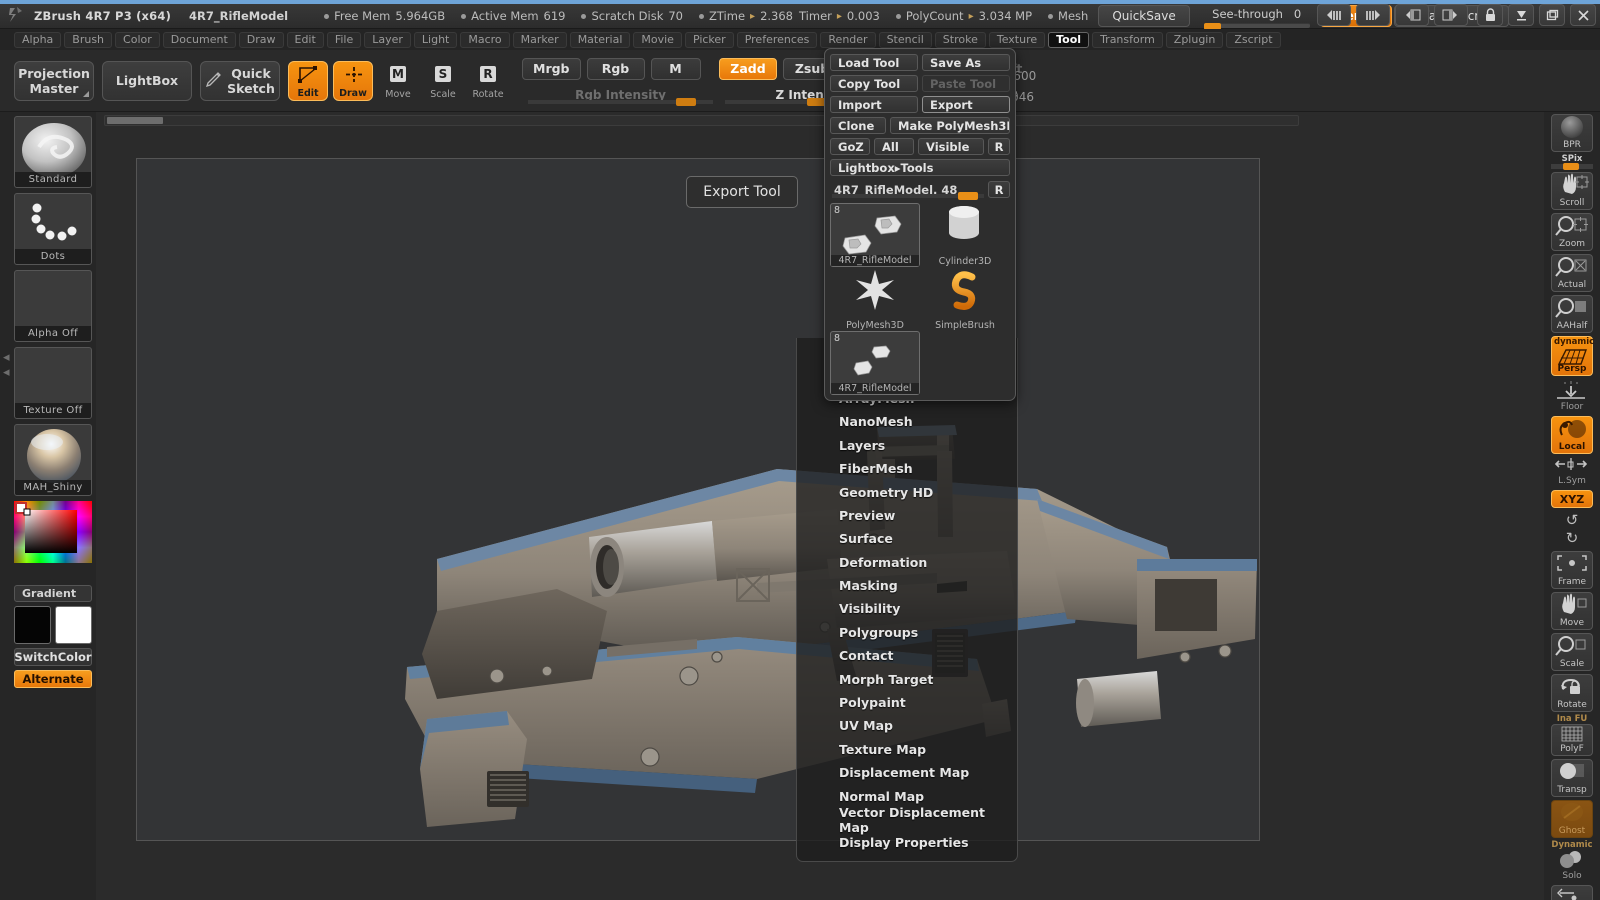 This screenshot has width=1600, height=900. What do you see at coordinates (1572, 652) in the screenshot?
I see `scale-button: Scale` at bounding box center [1572, 652].